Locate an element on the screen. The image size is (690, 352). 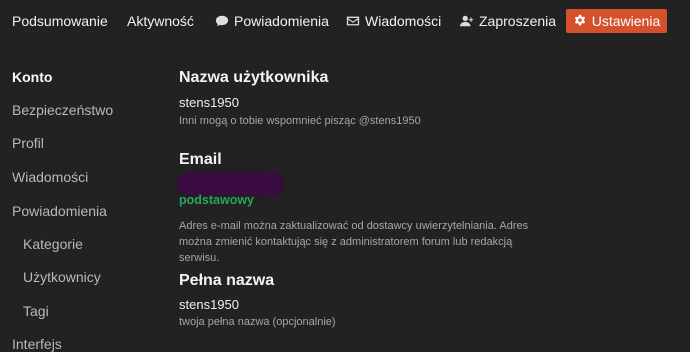
sidebar-item-tags: Tagi is located at coordinates (36, 311).